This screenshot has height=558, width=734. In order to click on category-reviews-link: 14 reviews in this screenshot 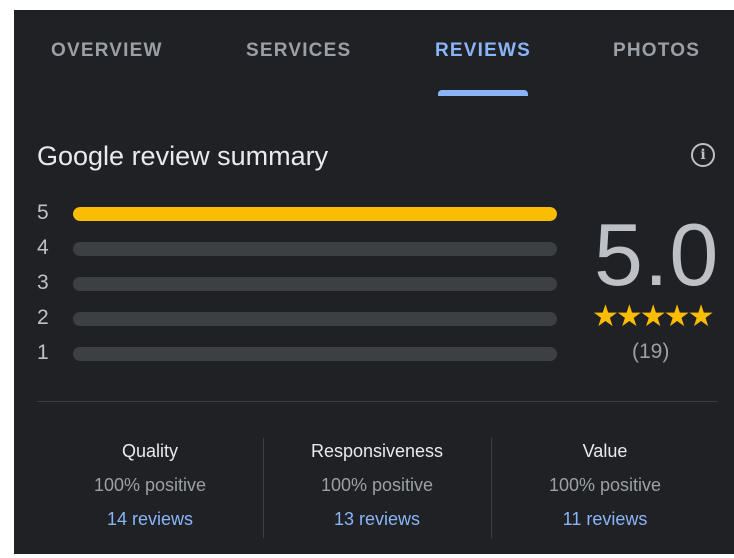, I will do `click(150, 519)`.